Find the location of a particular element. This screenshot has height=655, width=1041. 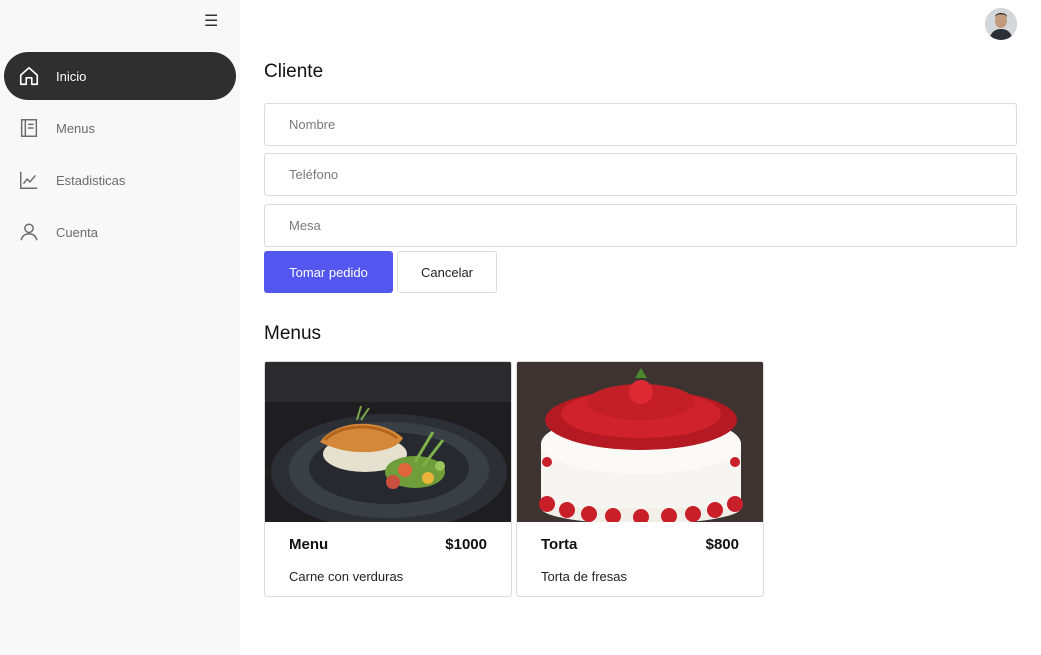

menu-card-name: Menu is located at coordinates (309, 544).